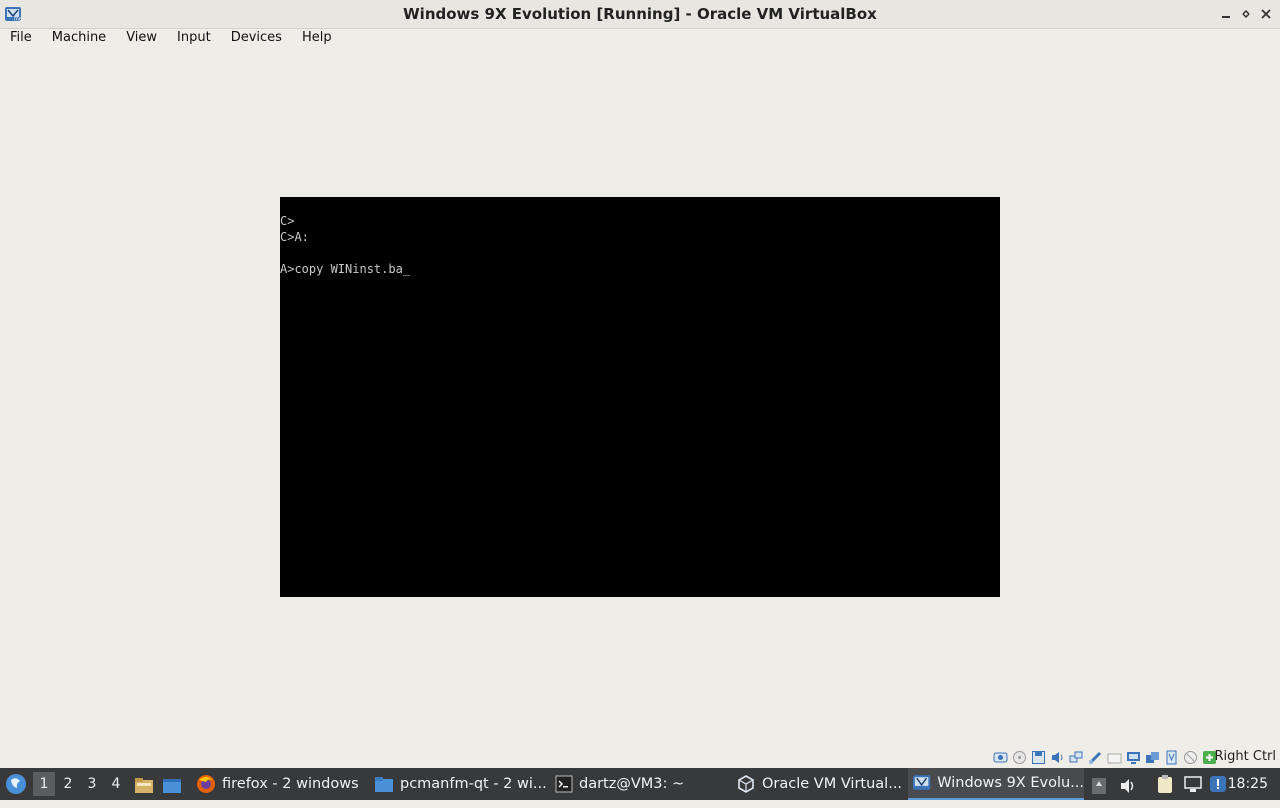  What do you see at coordinates (206, 784) in the screenshot?
I see `firefox-icon` at bounding box center [206, 784].